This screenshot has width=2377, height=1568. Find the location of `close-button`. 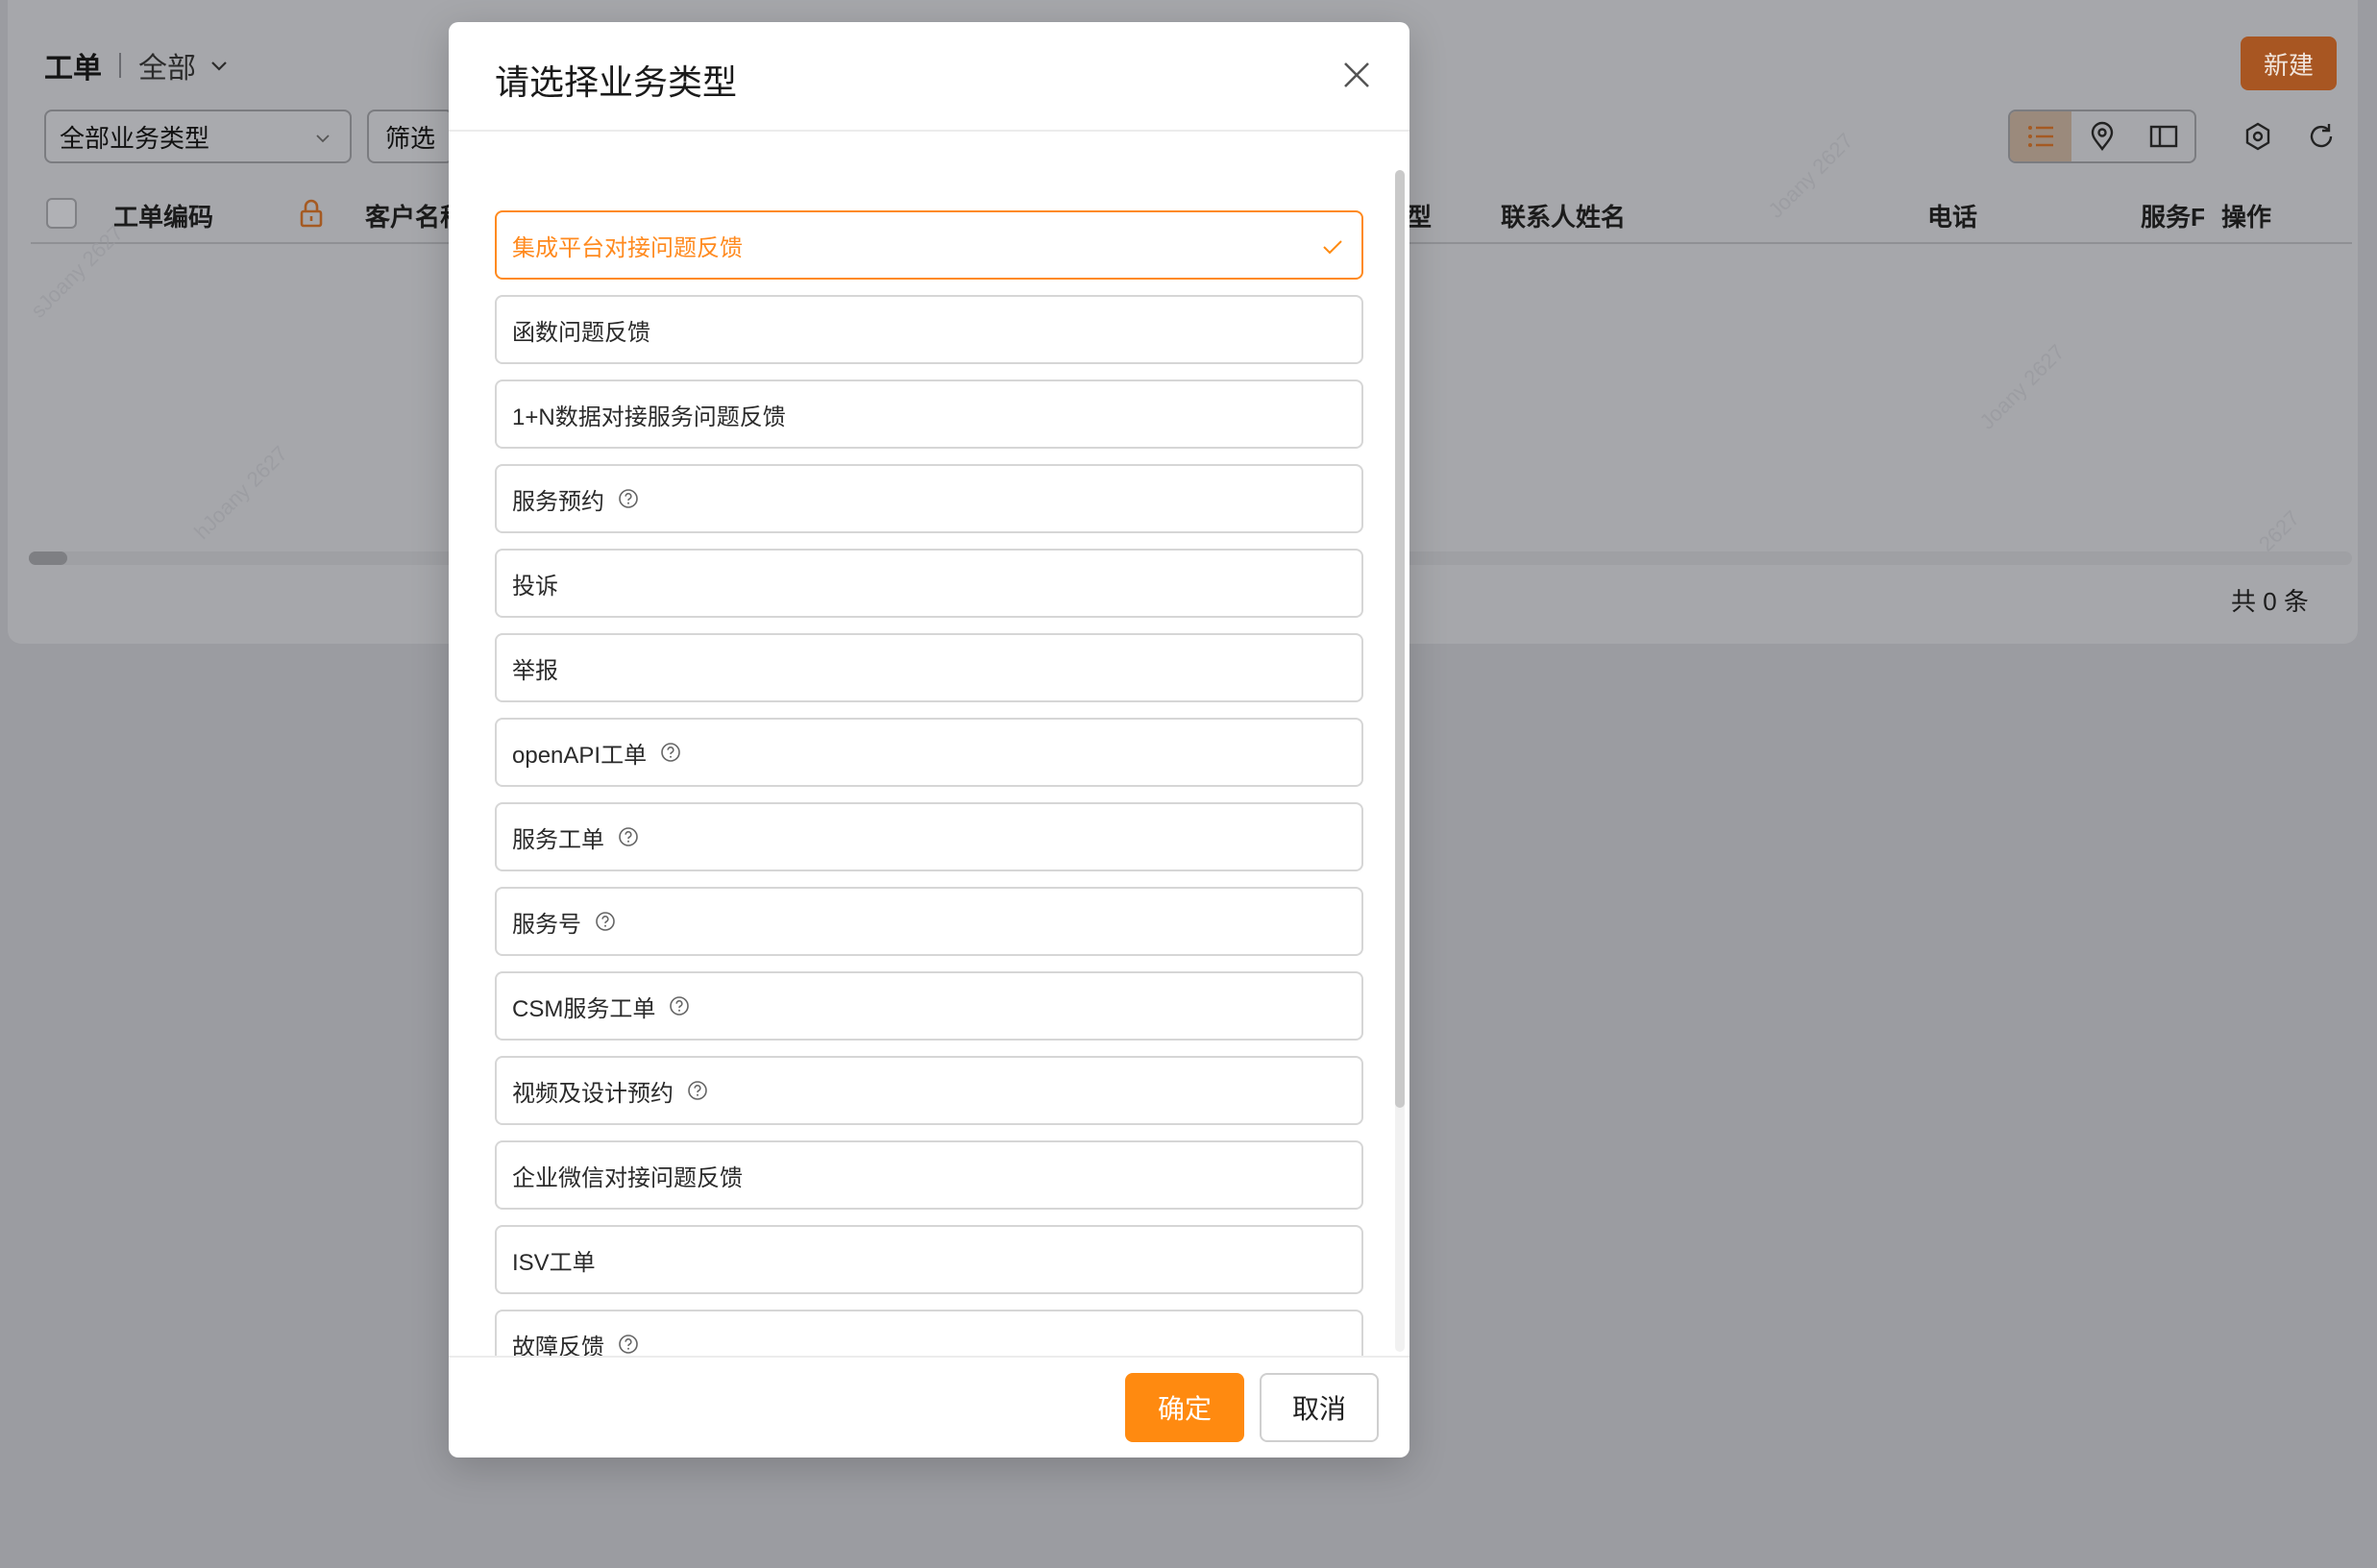

close-button is located at coordinates (1357, 75).